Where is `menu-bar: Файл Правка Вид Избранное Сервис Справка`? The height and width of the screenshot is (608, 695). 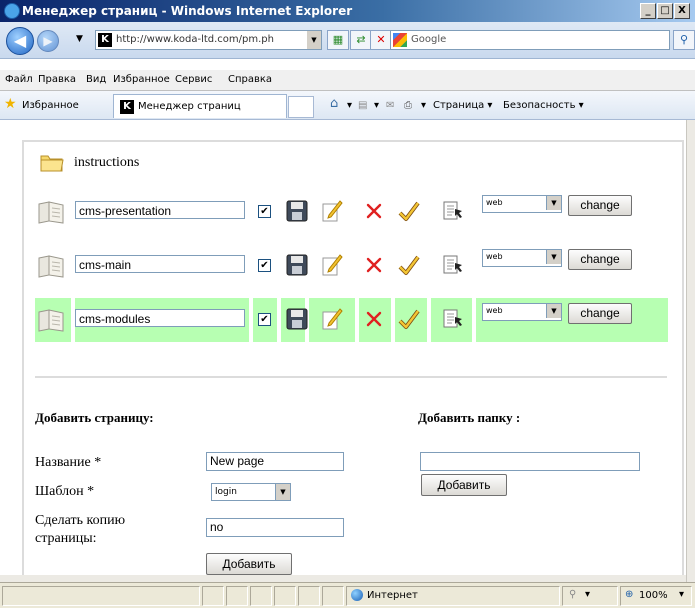
menu-bar: Файл Правка Вид Избранное Сервис Справка is located at coordinates (347, 80).